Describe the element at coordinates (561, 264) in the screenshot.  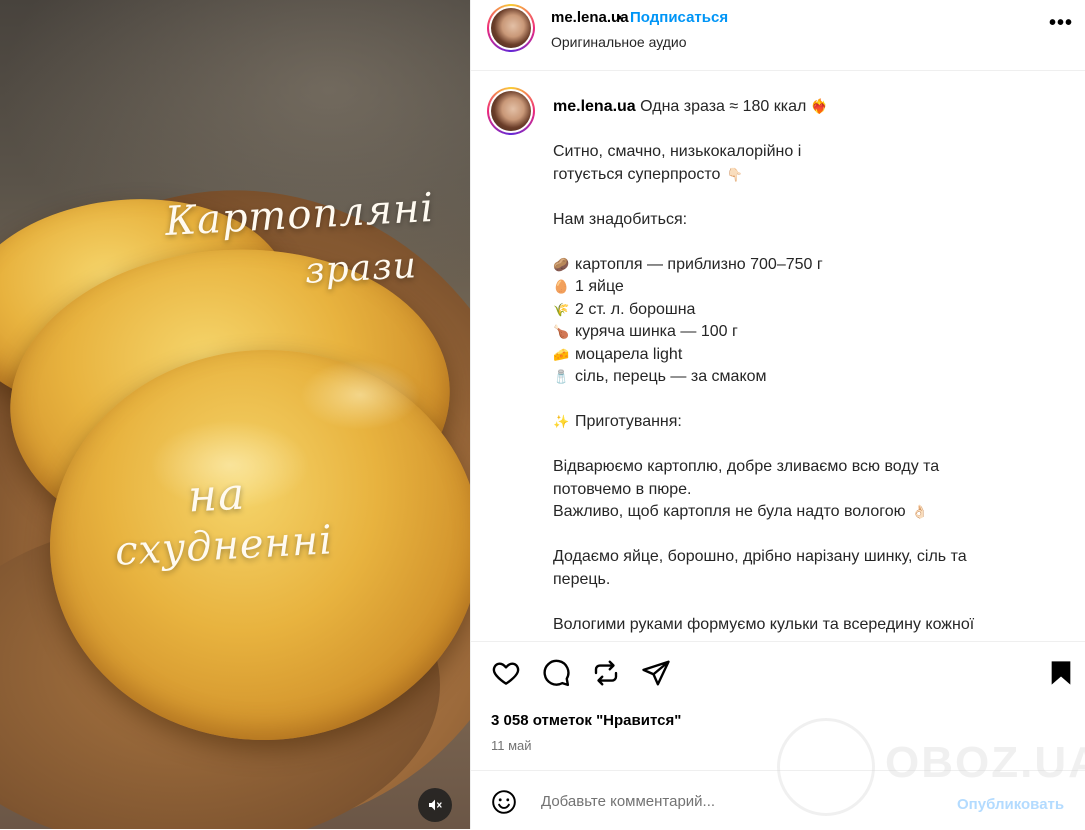
I see `caption-emoji-icon: 🥔` at that location.